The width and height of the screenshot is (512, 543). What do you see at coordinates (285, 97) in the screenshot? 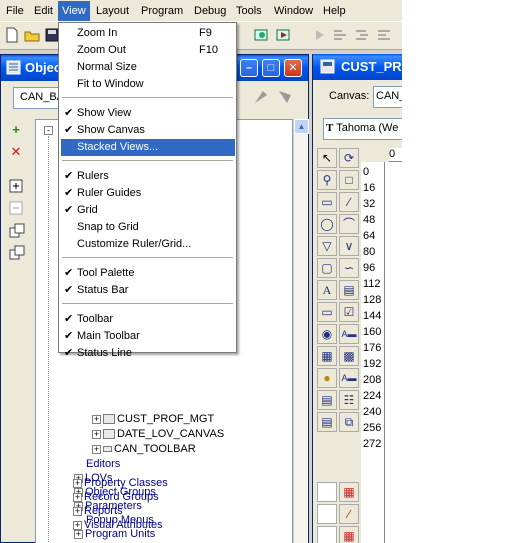
I see `find-next-icon` at bounding box center [285, 97].